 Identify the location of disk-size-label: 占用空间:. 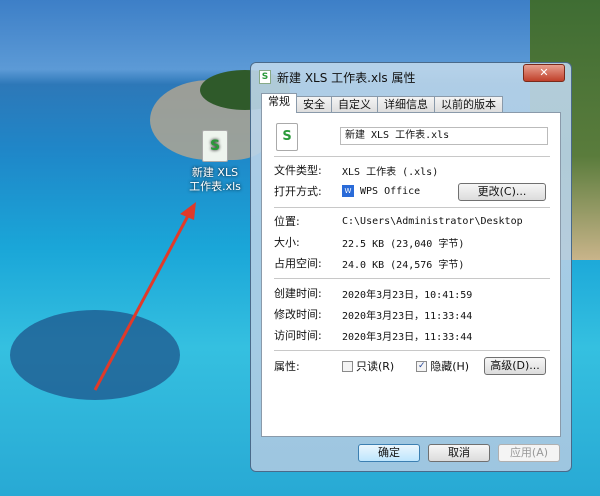
(298, 263).